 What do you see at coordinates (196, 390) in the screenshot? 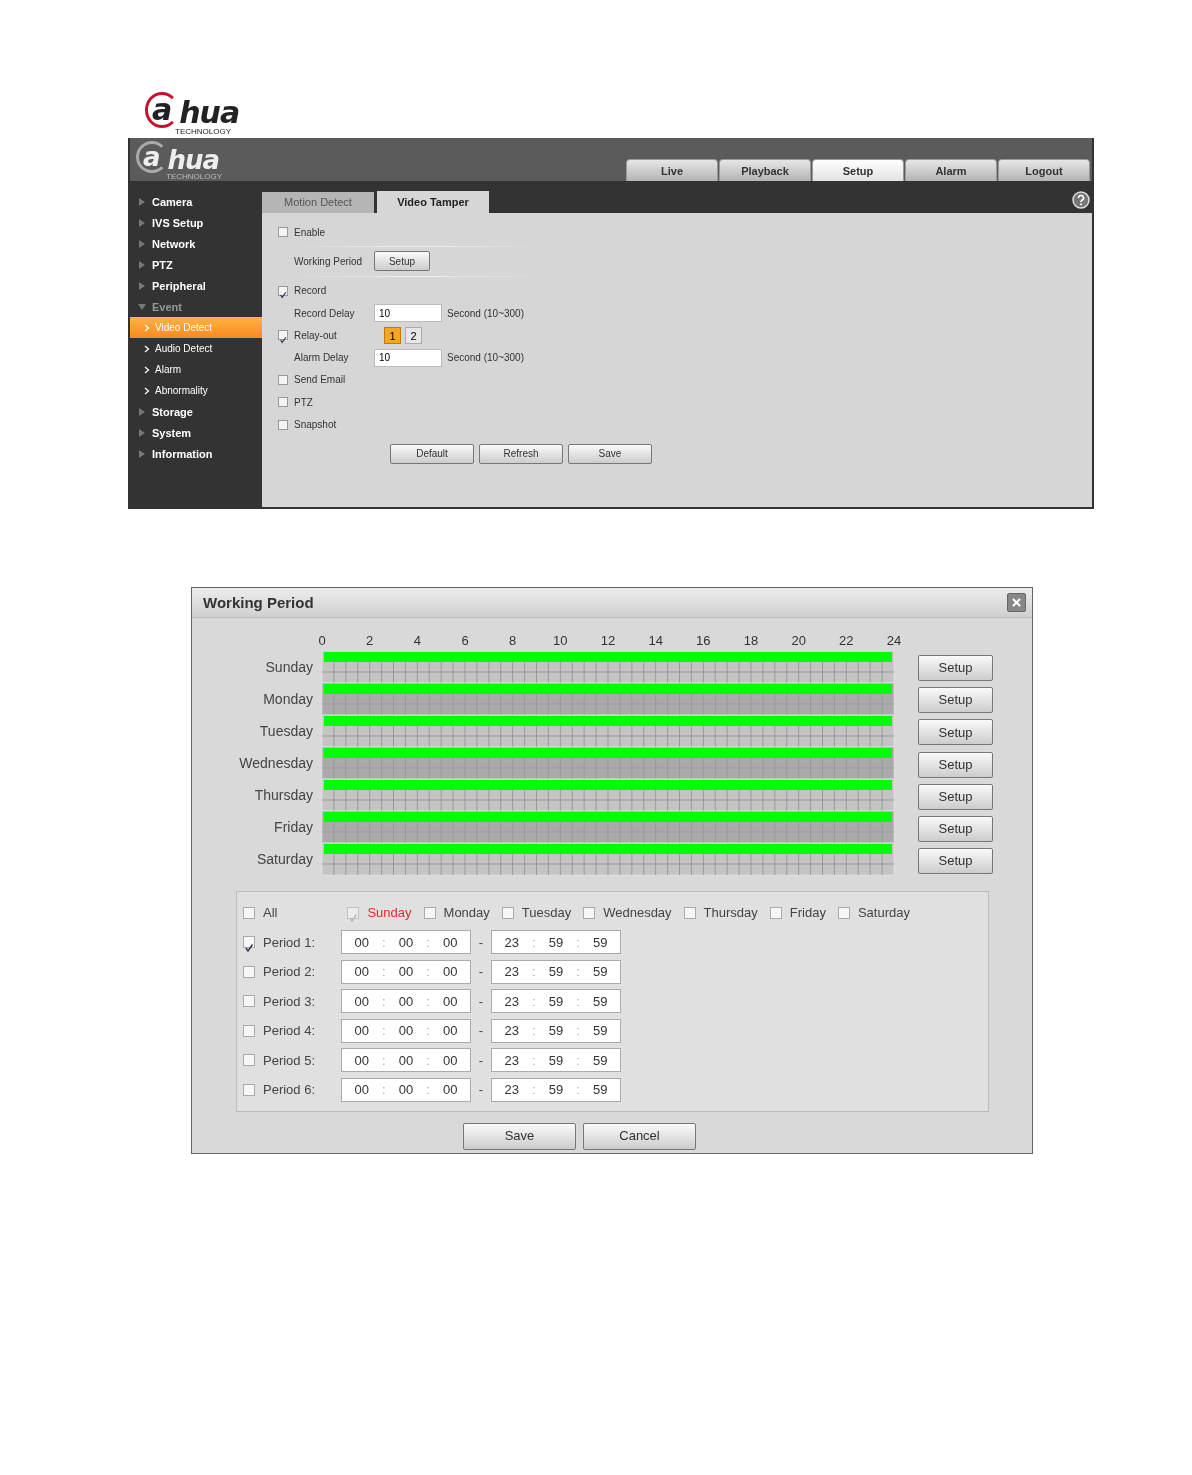
I see `sidebar-subitem: Abnormality` at bounding box center [196, 390].